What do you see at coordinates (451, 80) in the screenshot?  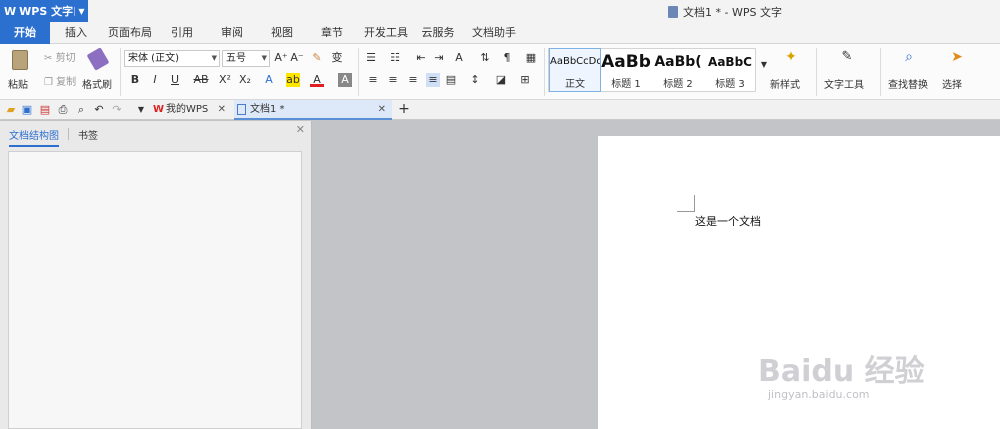 I see `distributed-icon: ▤` at bounding box center [451, 80].